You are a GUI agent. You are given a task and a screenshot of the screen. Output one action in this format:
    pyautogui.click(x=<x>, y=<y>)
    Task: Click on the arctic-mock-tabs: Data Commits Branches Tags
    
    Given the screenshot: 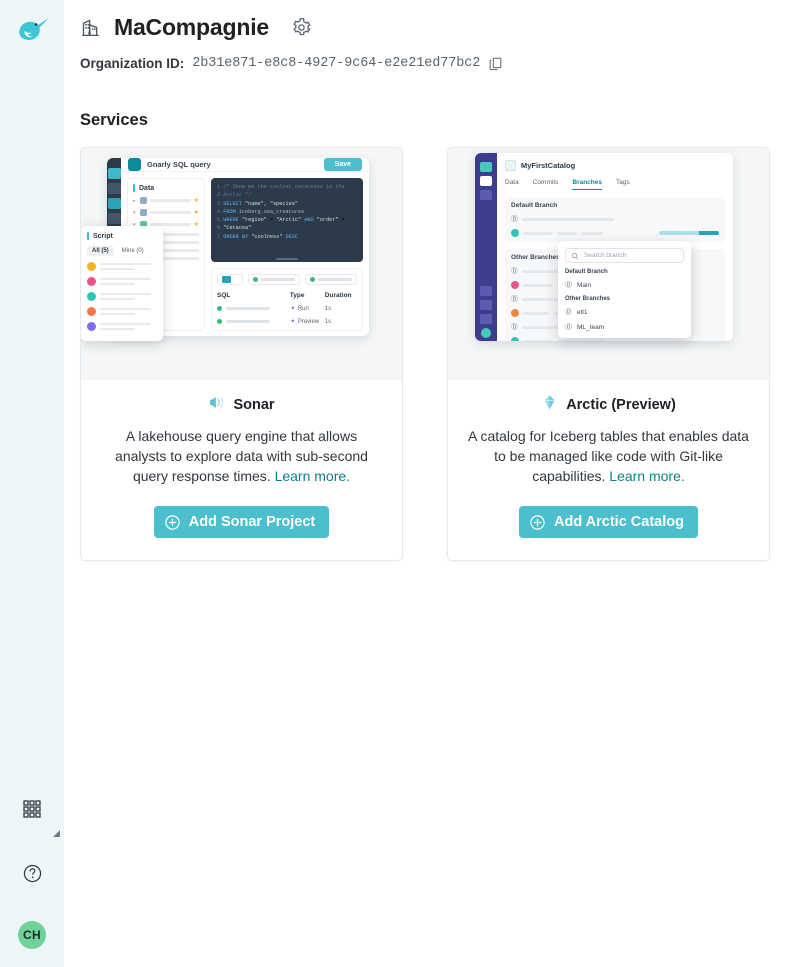 What is the action you would take?
    pyautogui.click(x=615, y=184)
    